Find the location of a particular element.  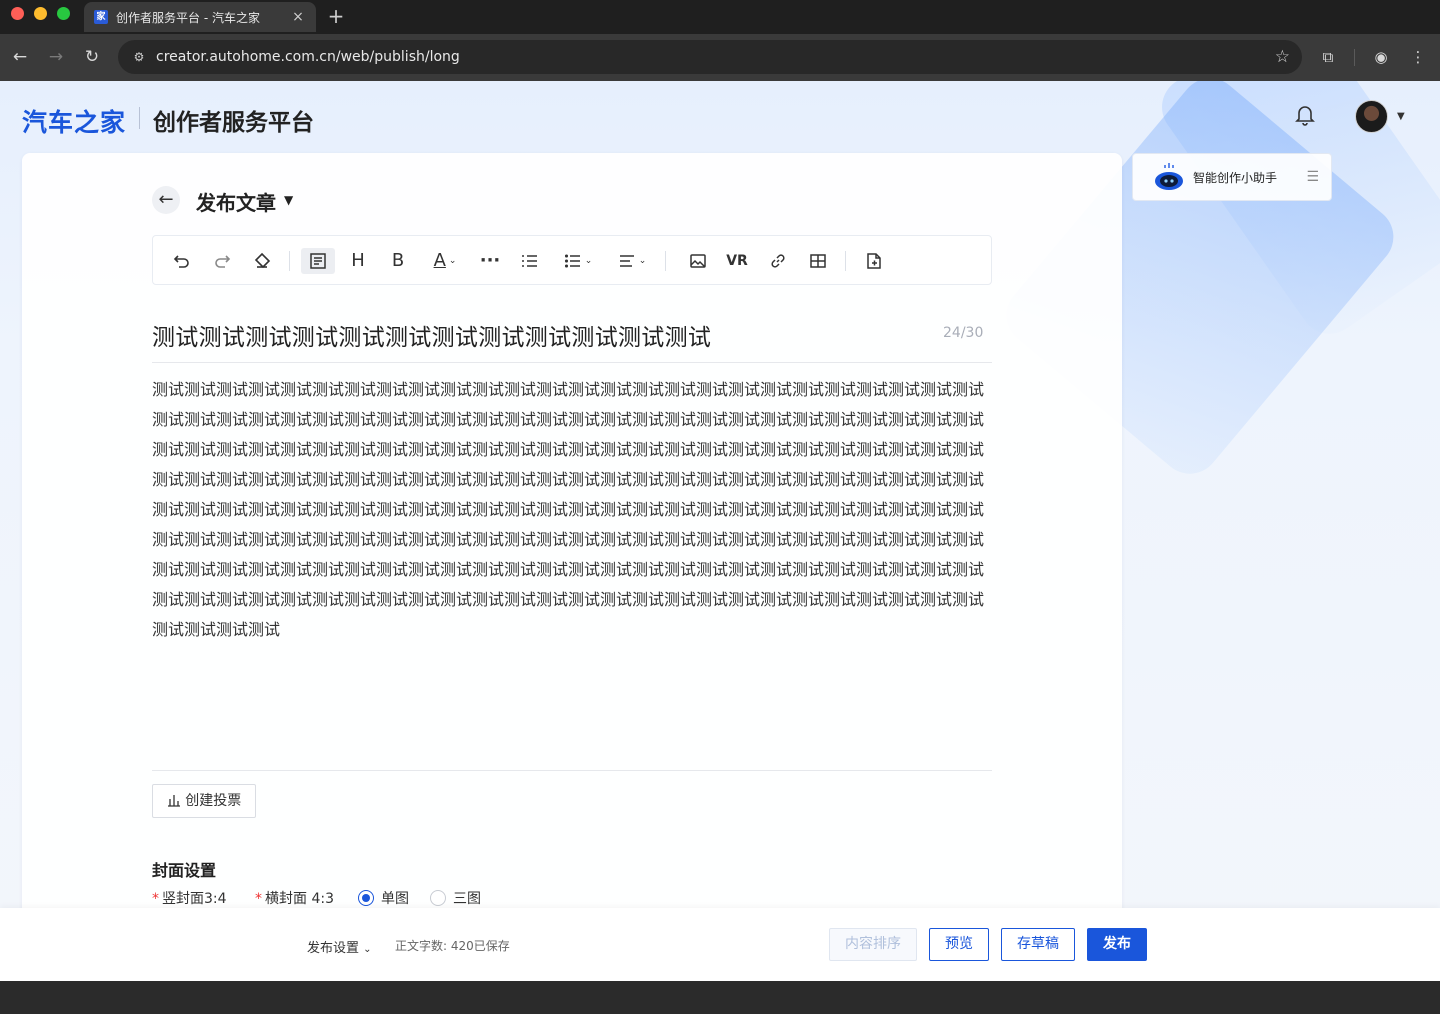

paragraph-icon is located at coordinates (318, 261).